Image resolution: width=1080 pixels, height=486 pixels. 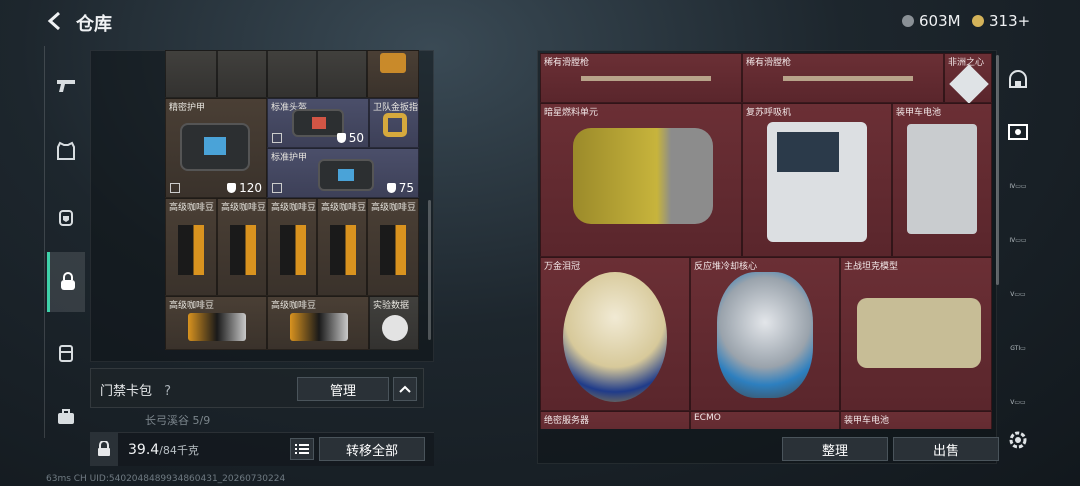 What do you see at coordinates (126, 391) in the screenshot?
I see `keybag-title: 门禁卡包` at bounding box center [126, 391].